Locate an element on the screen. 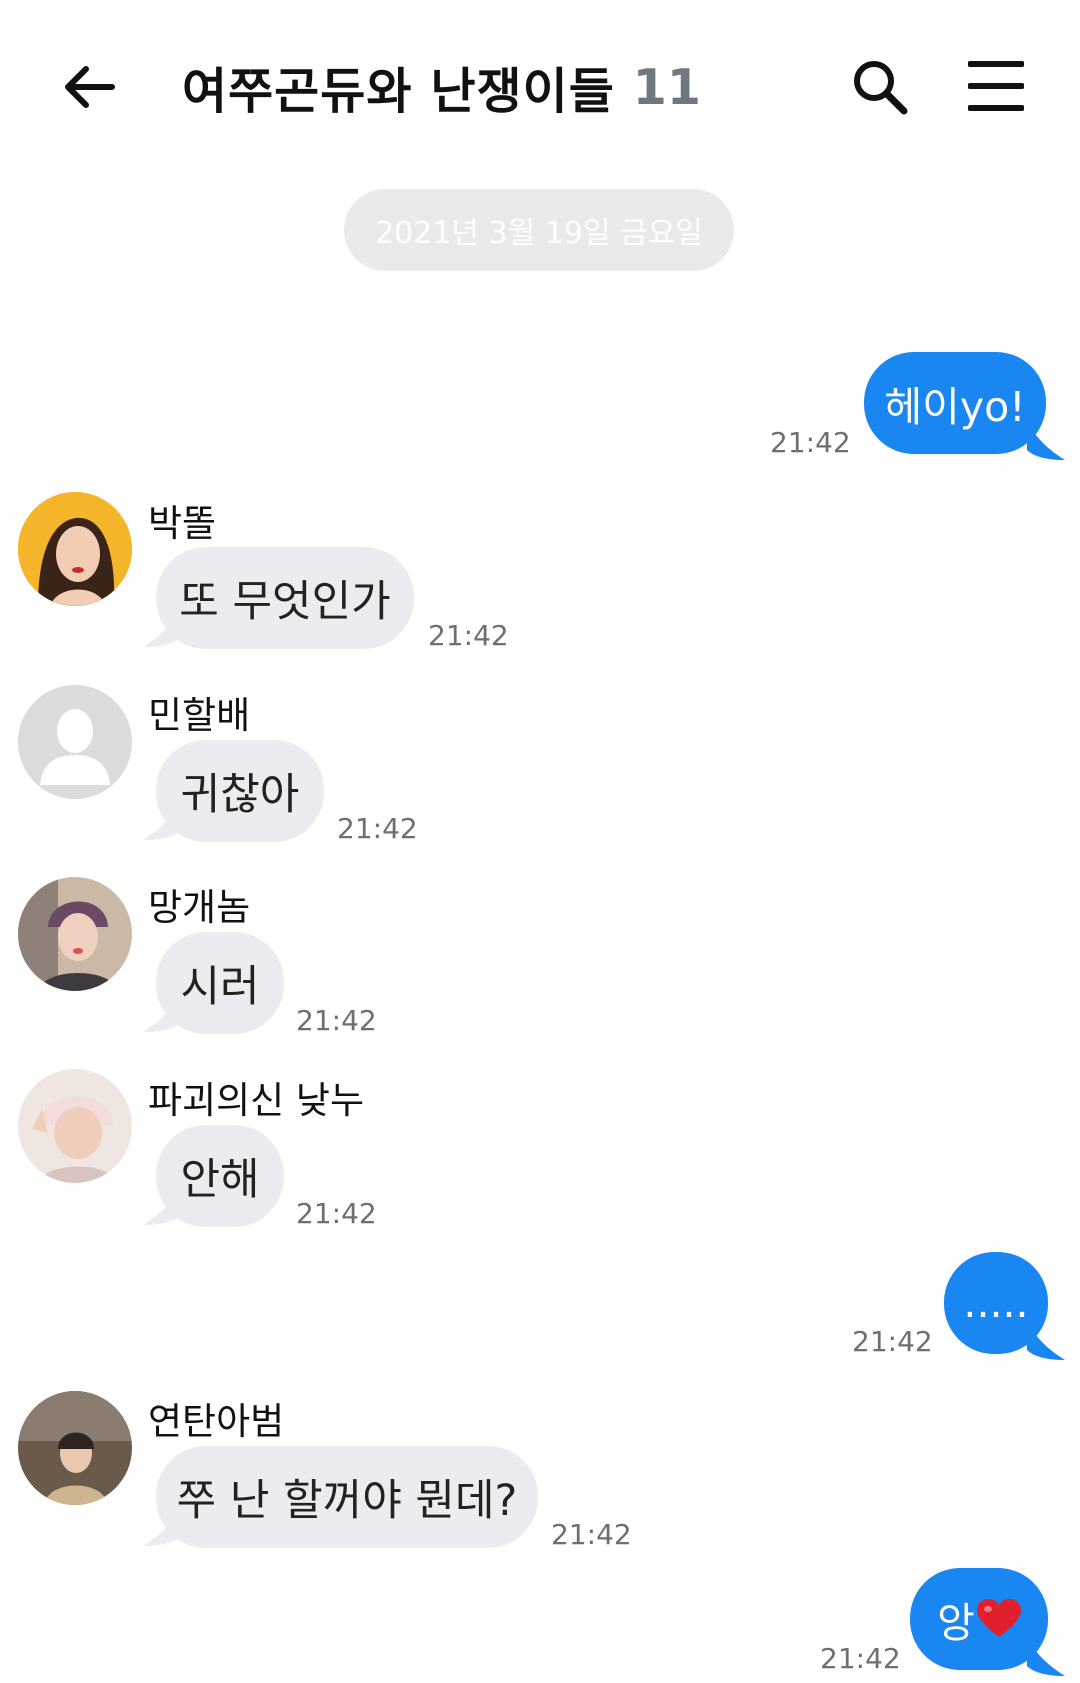 This screenshot has height=1683, width=1080. hamburger-menu-icon is located at coordinates (996, 86).